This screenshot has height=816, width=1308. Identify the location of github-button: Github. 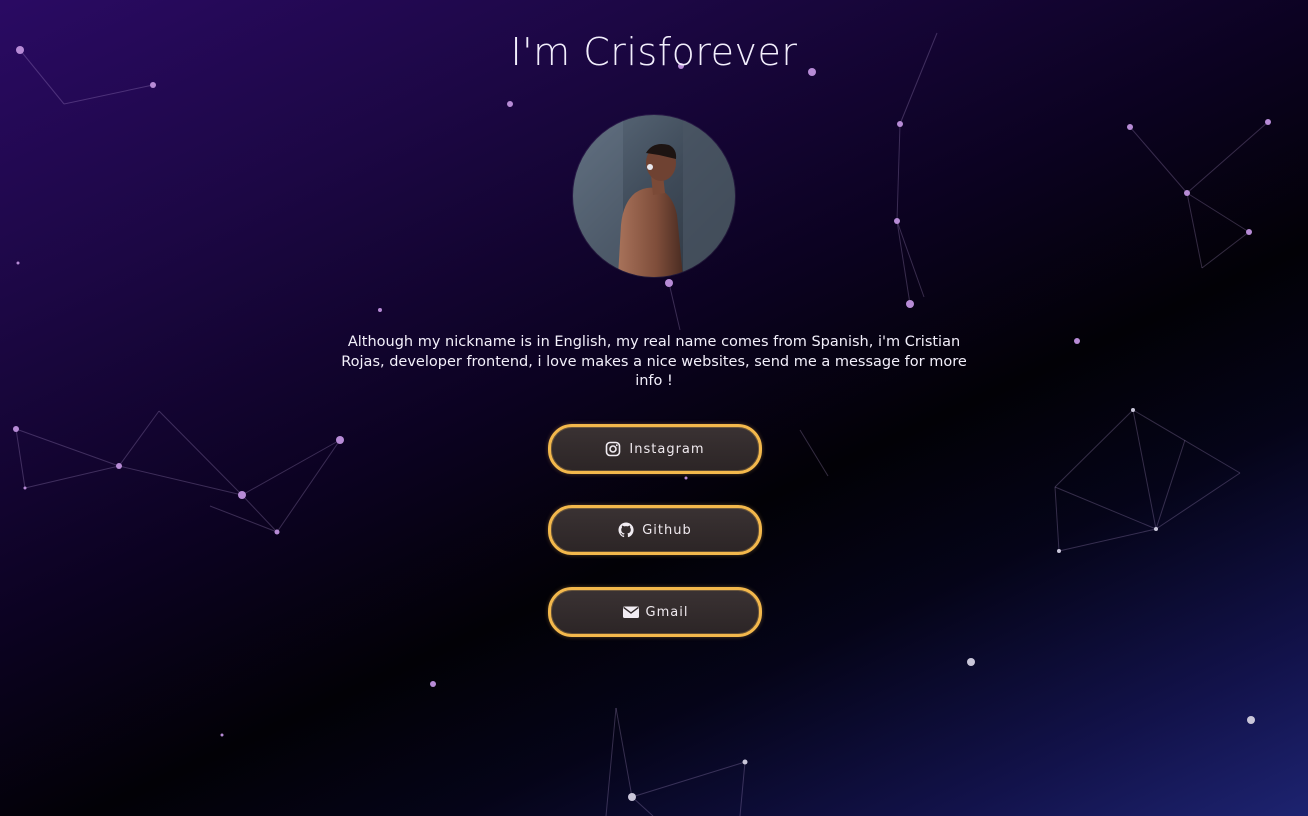
(655, 530).